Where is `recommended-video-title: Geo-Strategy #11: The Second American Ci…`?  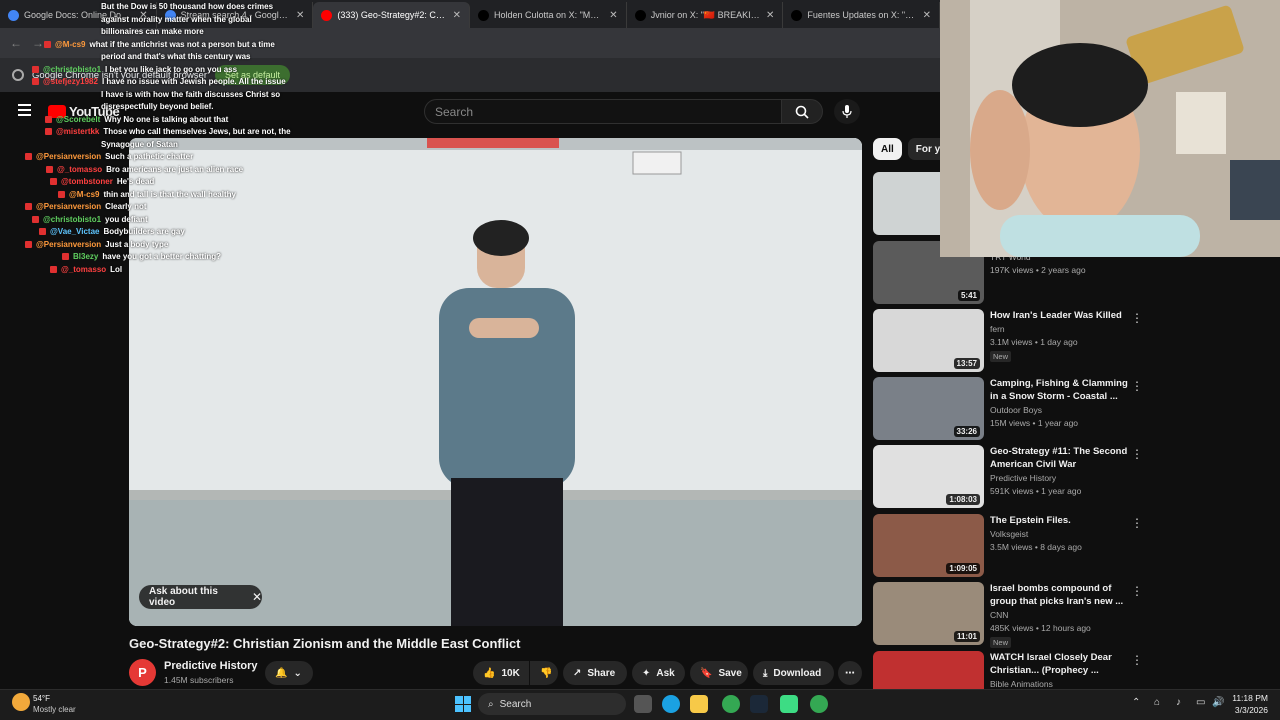
recommended-video-title: Geo-Strategy #11: The Second American Ci… is located at coordinates (1060, 458).